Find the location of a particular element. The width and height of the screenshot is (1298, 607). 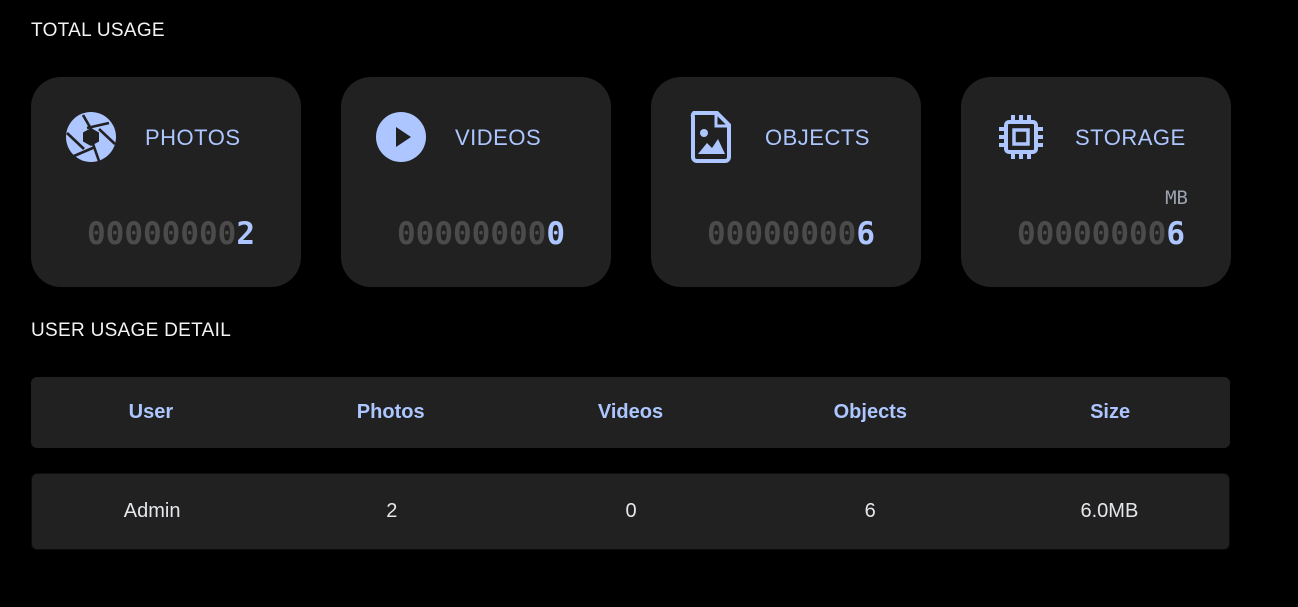

objects-card: OBJECTS 000000006 is located at coordinates (786, 182).